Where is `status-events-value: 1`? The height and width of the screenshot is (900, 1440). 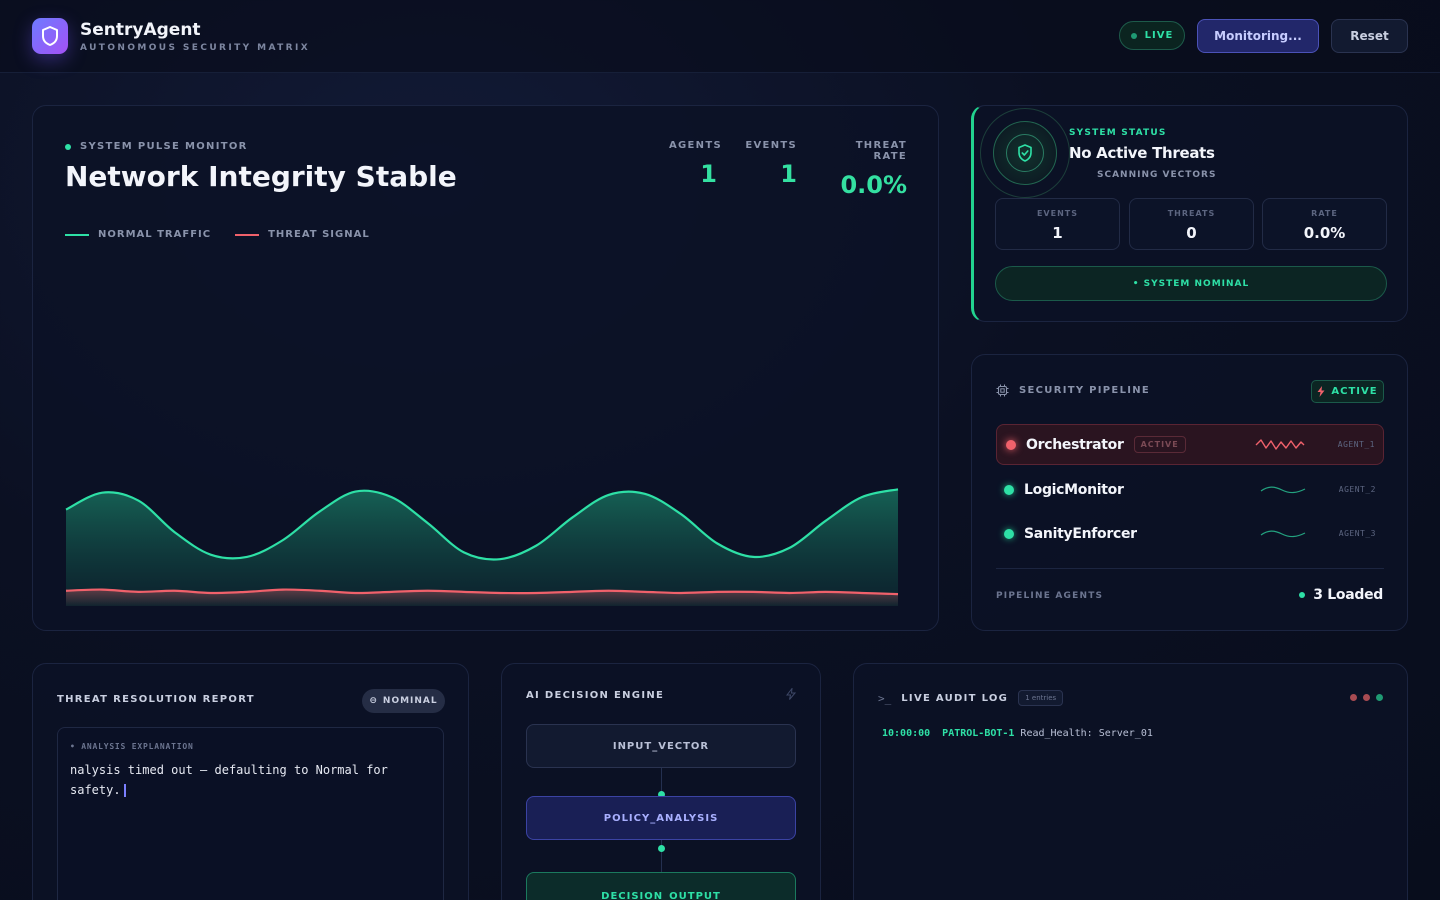 status-events-value: 1 is located at coordinates (1057, 233).